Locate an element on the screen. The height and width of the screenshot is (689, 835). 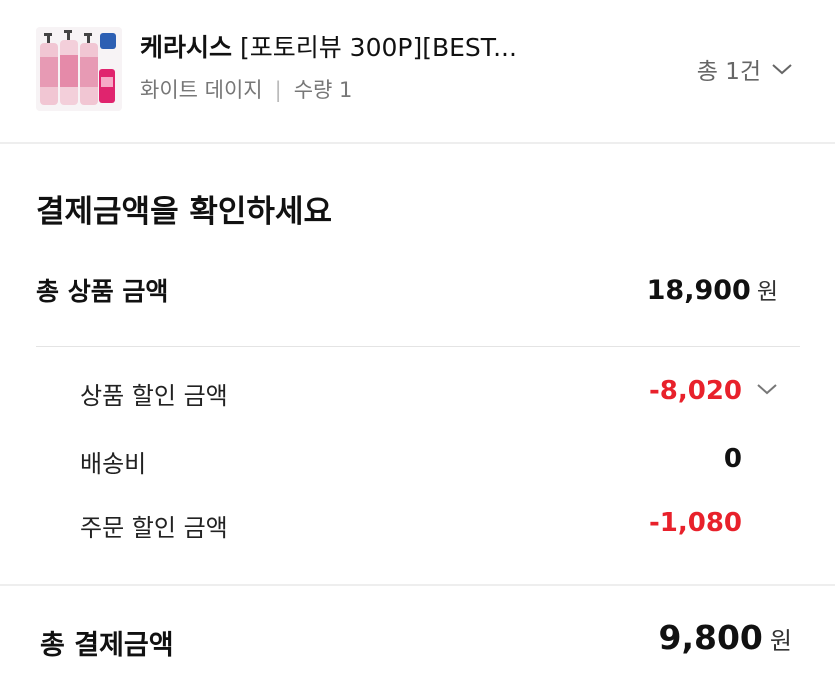
order-count: 총 1건 is located at coordinates (728, 72).